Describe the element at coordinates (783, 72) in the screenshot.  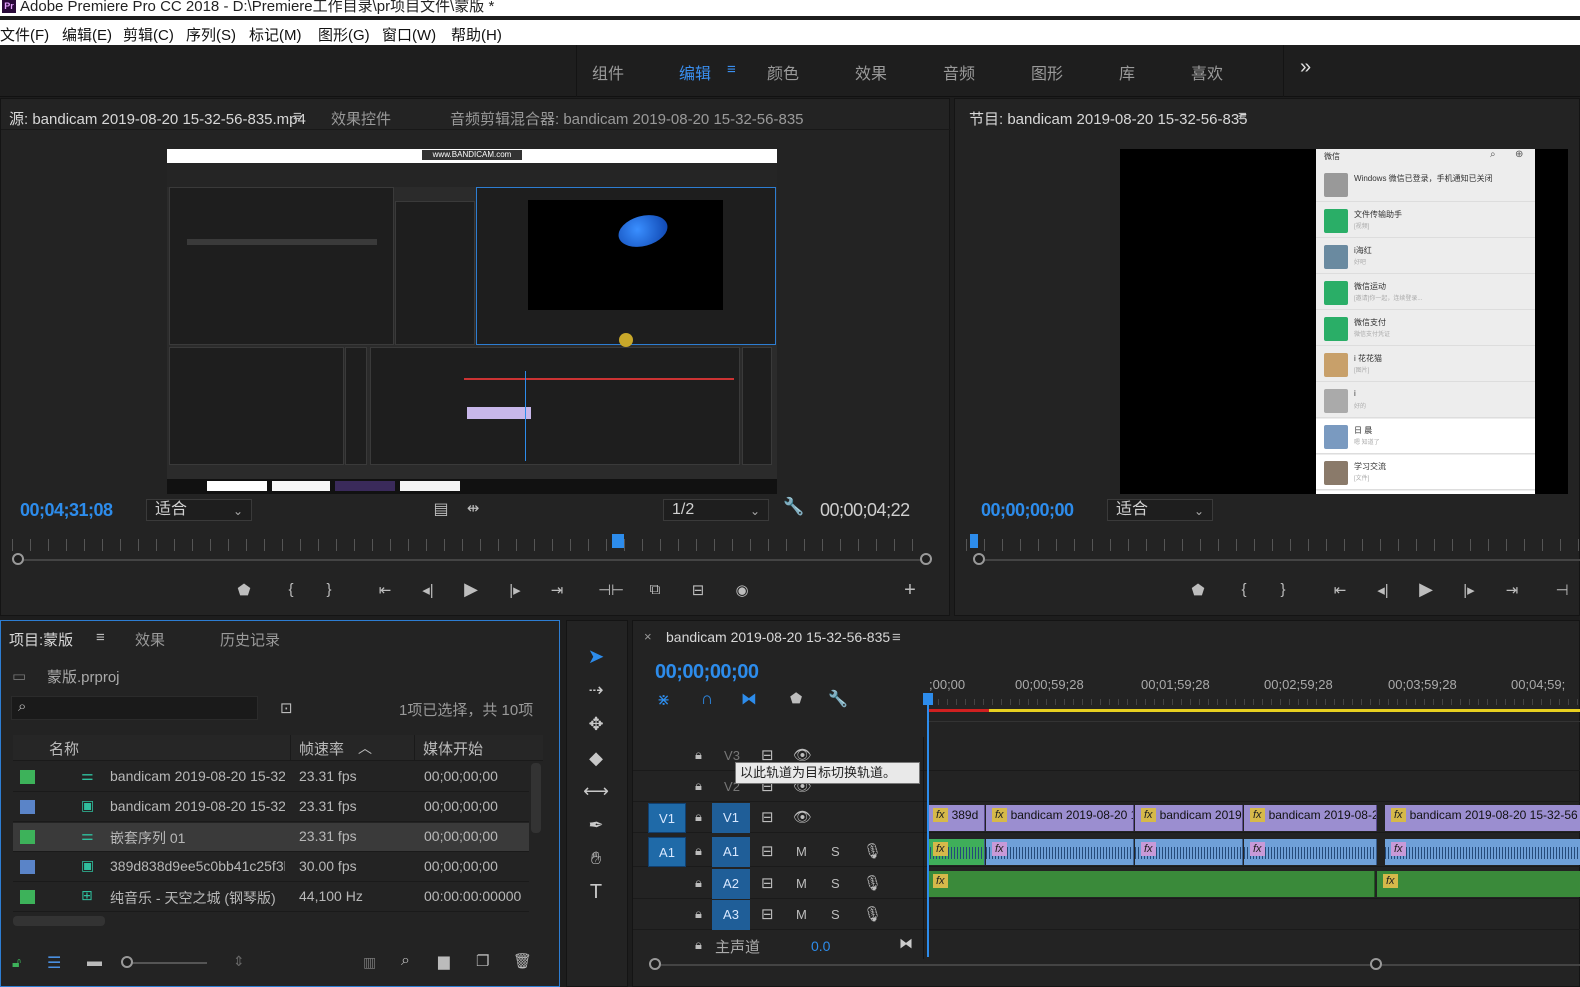
I see `workspace-tab-color: 颜色` at that location.